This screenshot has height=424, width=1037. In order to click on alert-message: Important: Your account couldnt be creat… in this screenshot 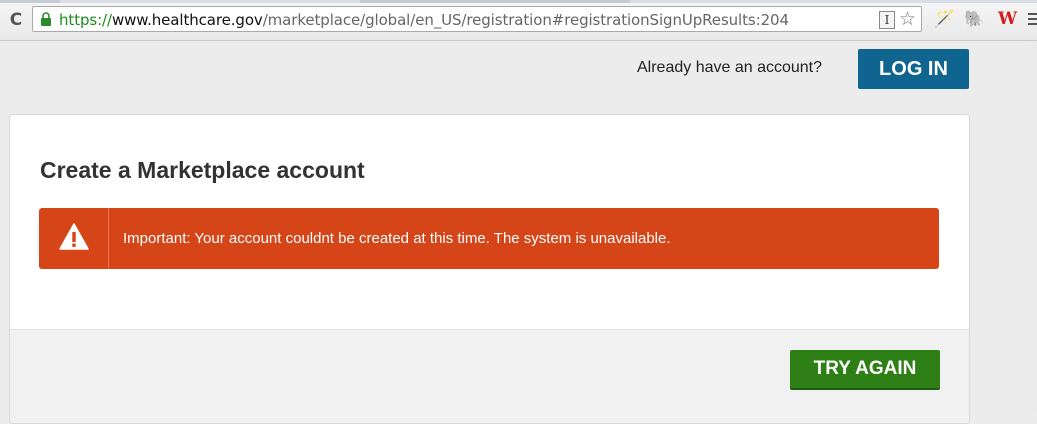, I will do `click(397, 238)`.